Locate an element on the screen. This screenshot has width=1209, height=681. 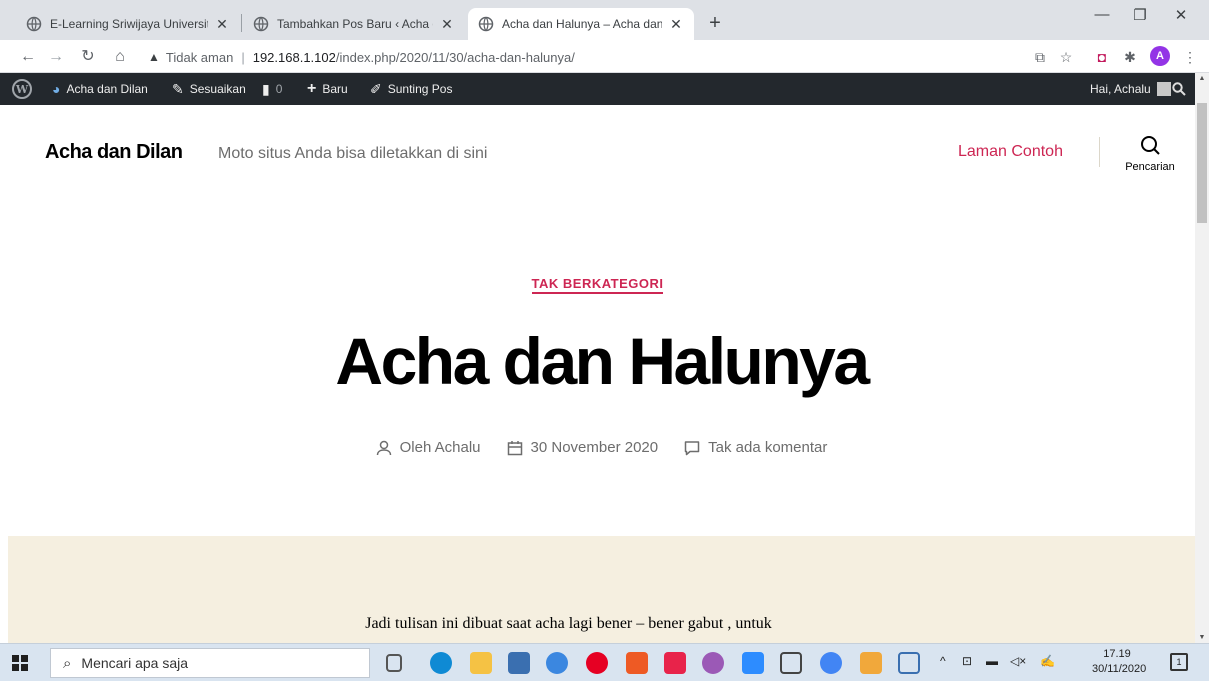
post-author: Oleh Achalu is located at coordinates (428, 447).